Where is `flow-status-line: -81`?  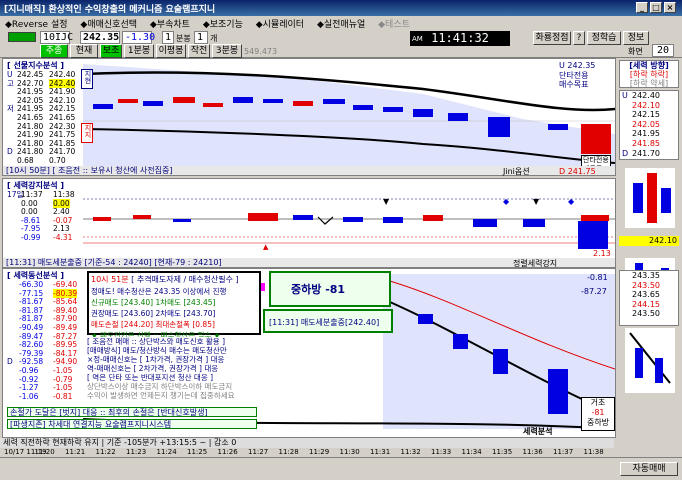 flow-status-line: -81 is located at coordinates (598, 412).